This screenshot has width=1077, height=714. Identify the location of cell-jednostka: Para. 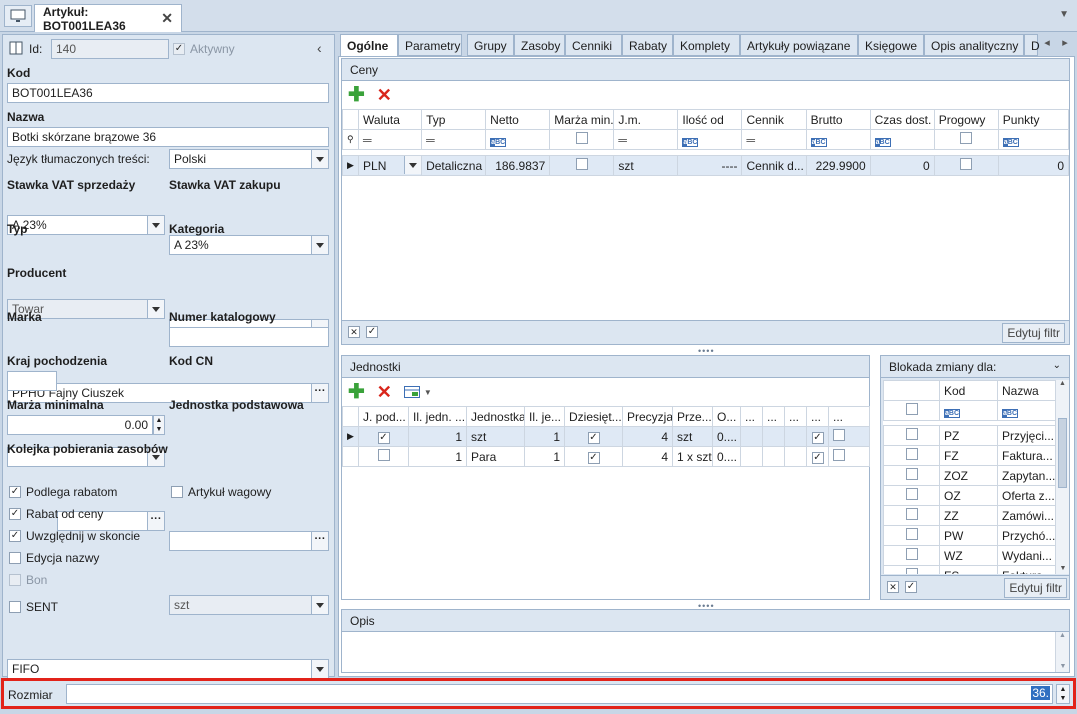
(495, 456).